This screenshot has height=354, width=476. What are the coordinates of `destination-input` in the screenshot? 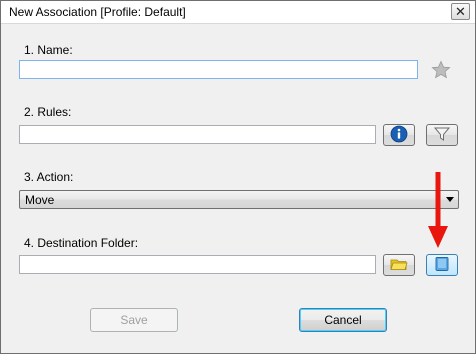 It's located at (197, 264).